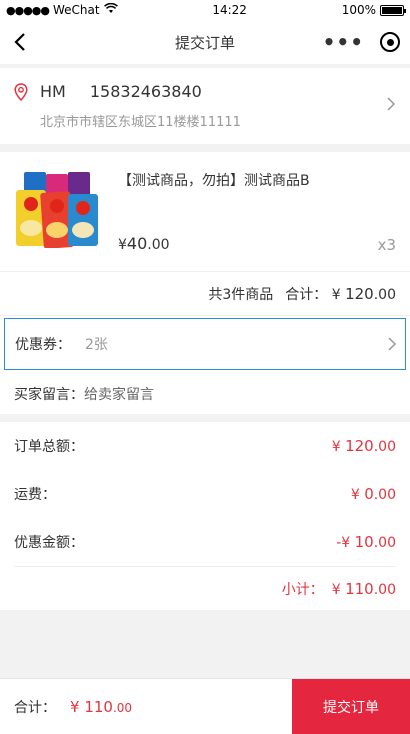 The height and width of the screenshot is (734, 410). Describe the element at coordinates (119, 394) in the screenshot. I see `message-input: 给卖家留言` at that location.